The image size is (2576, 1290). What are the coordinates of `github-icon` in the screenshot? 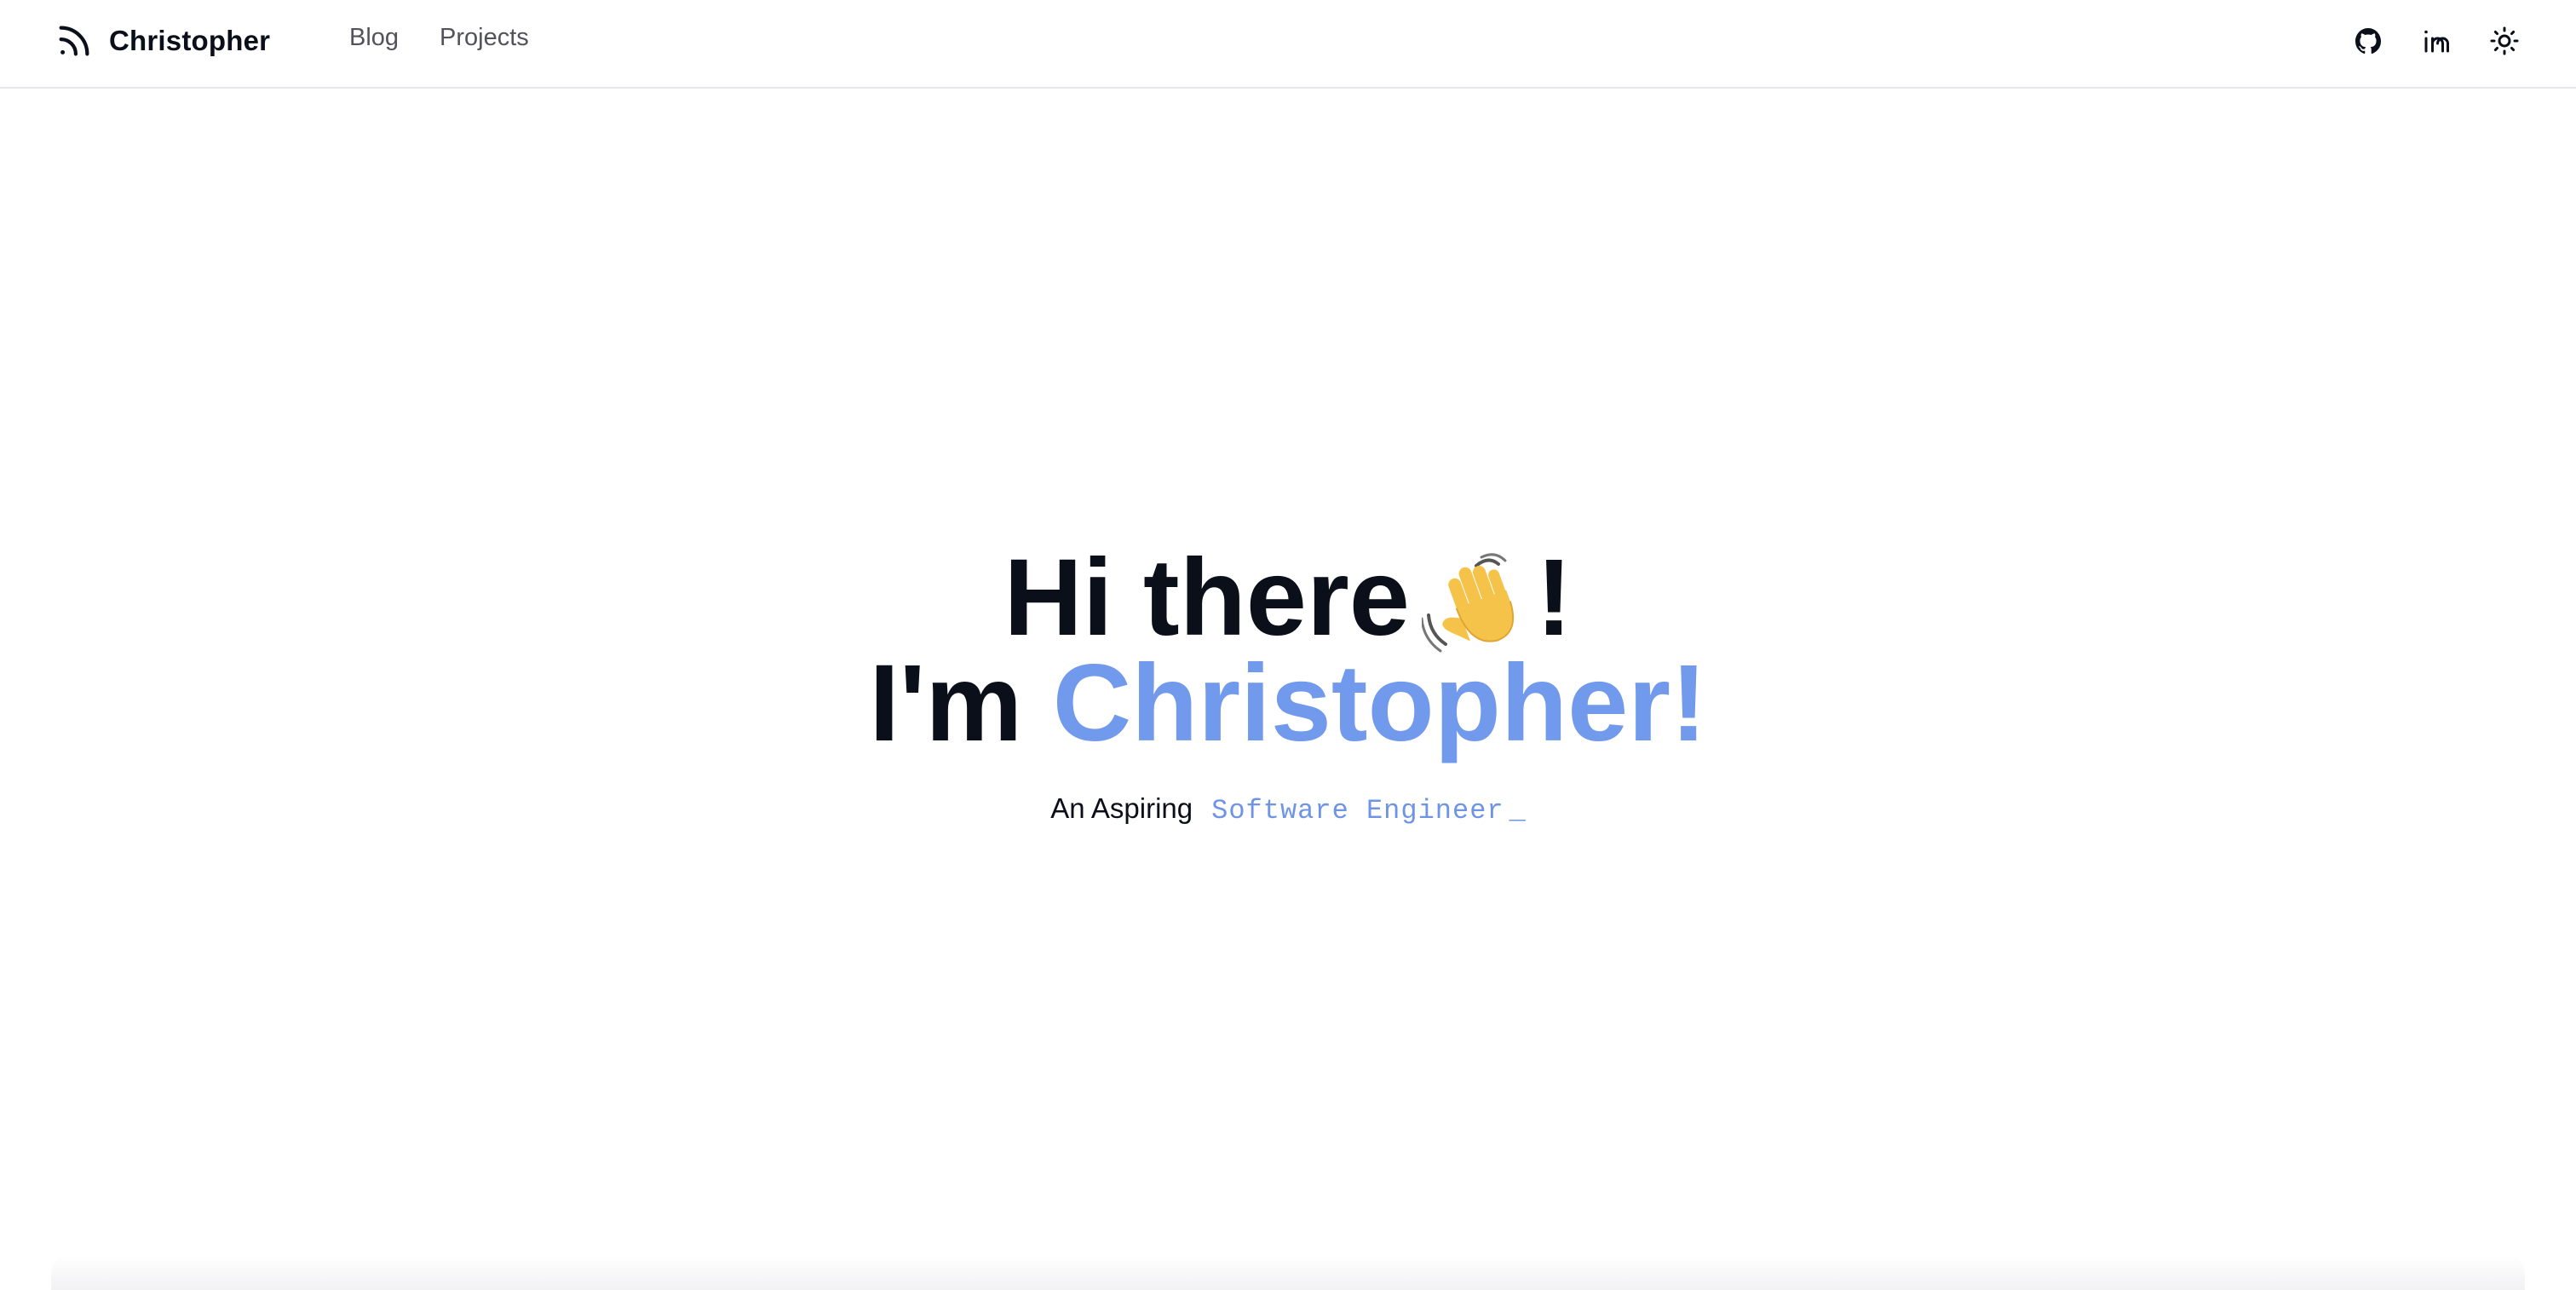 It's located at (2368, 41).